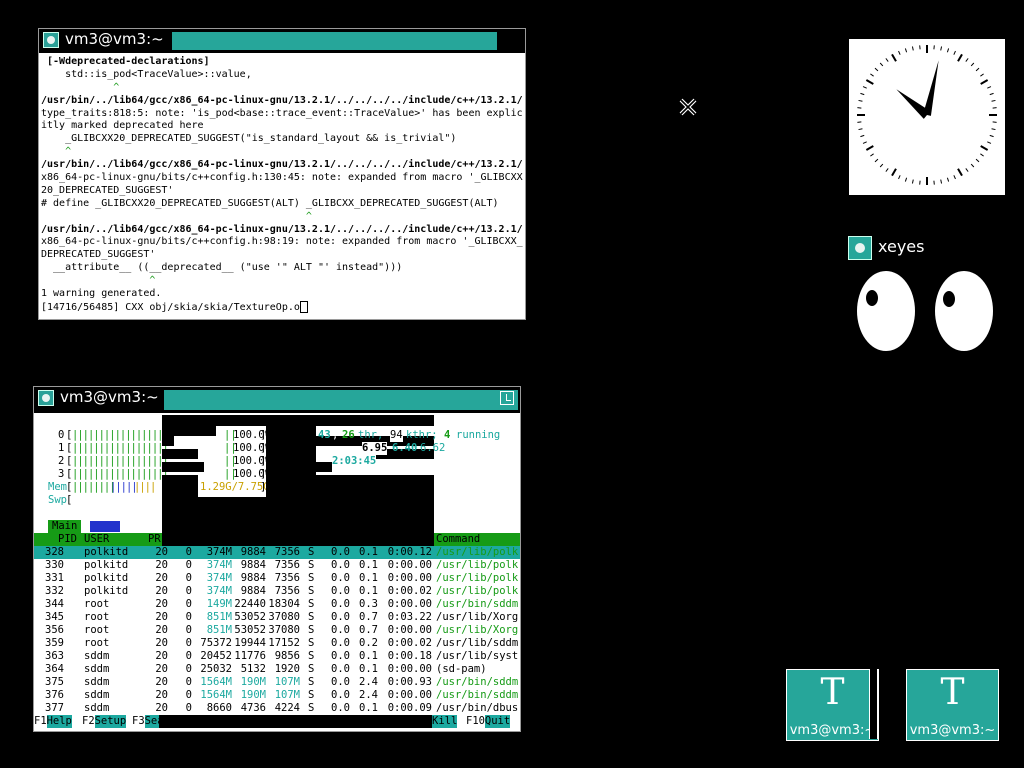  What do you see at coordinates (931, 88) in the screenshot?
I see `minute-hand` at bounding box center [931, 88].